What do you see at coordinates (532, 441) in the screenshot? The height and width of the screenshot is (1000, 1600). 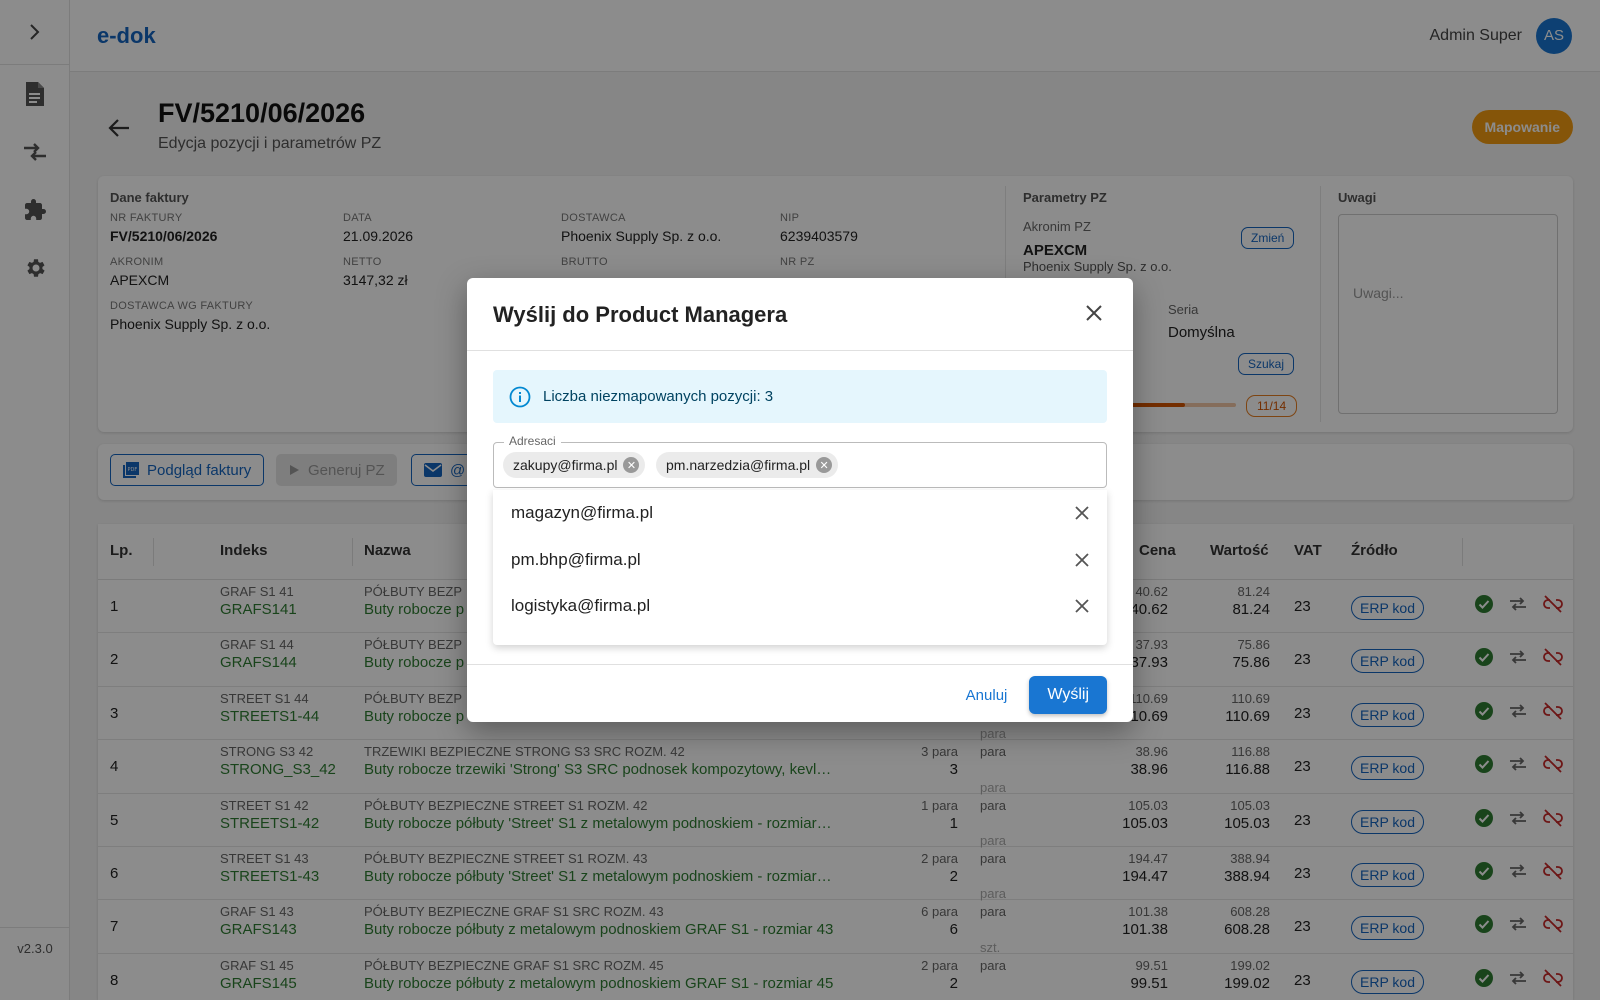 I see `recipients-label: Adresaci` at bounding box center [532, 441].